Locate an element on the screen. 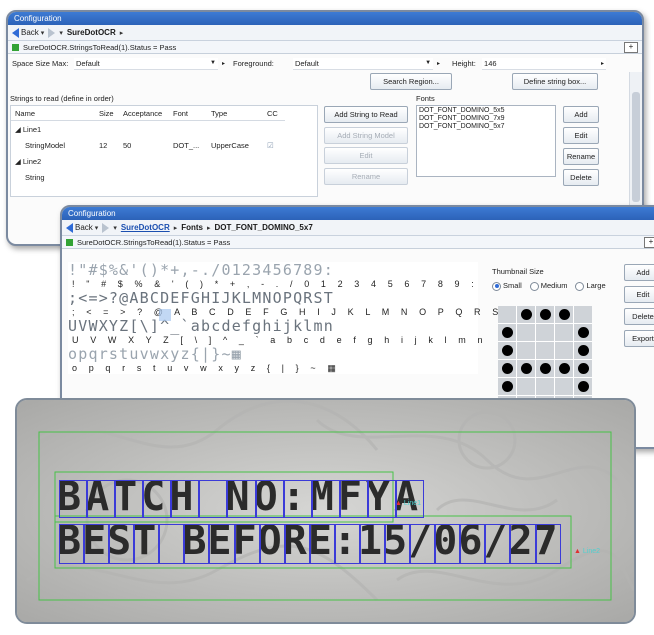 The image size is (654, 635). dot-glyph-row: !"#$%&'()*+,-./0123456789: is located at coordinates (273, 270).